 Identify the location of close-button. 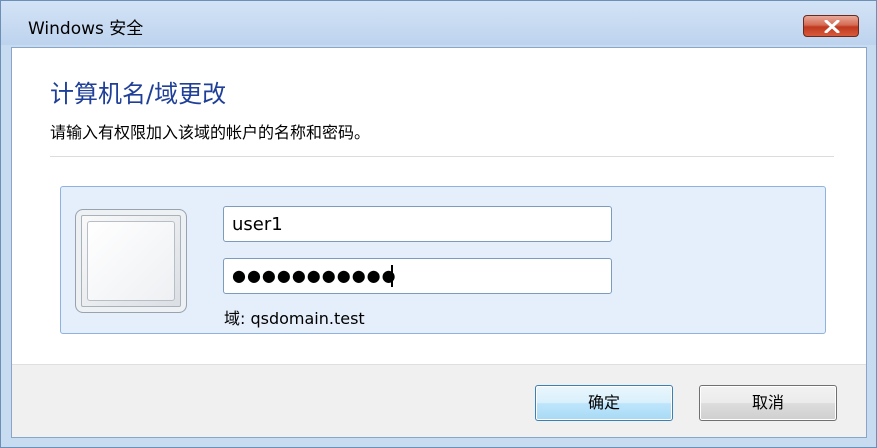
(831, 26).